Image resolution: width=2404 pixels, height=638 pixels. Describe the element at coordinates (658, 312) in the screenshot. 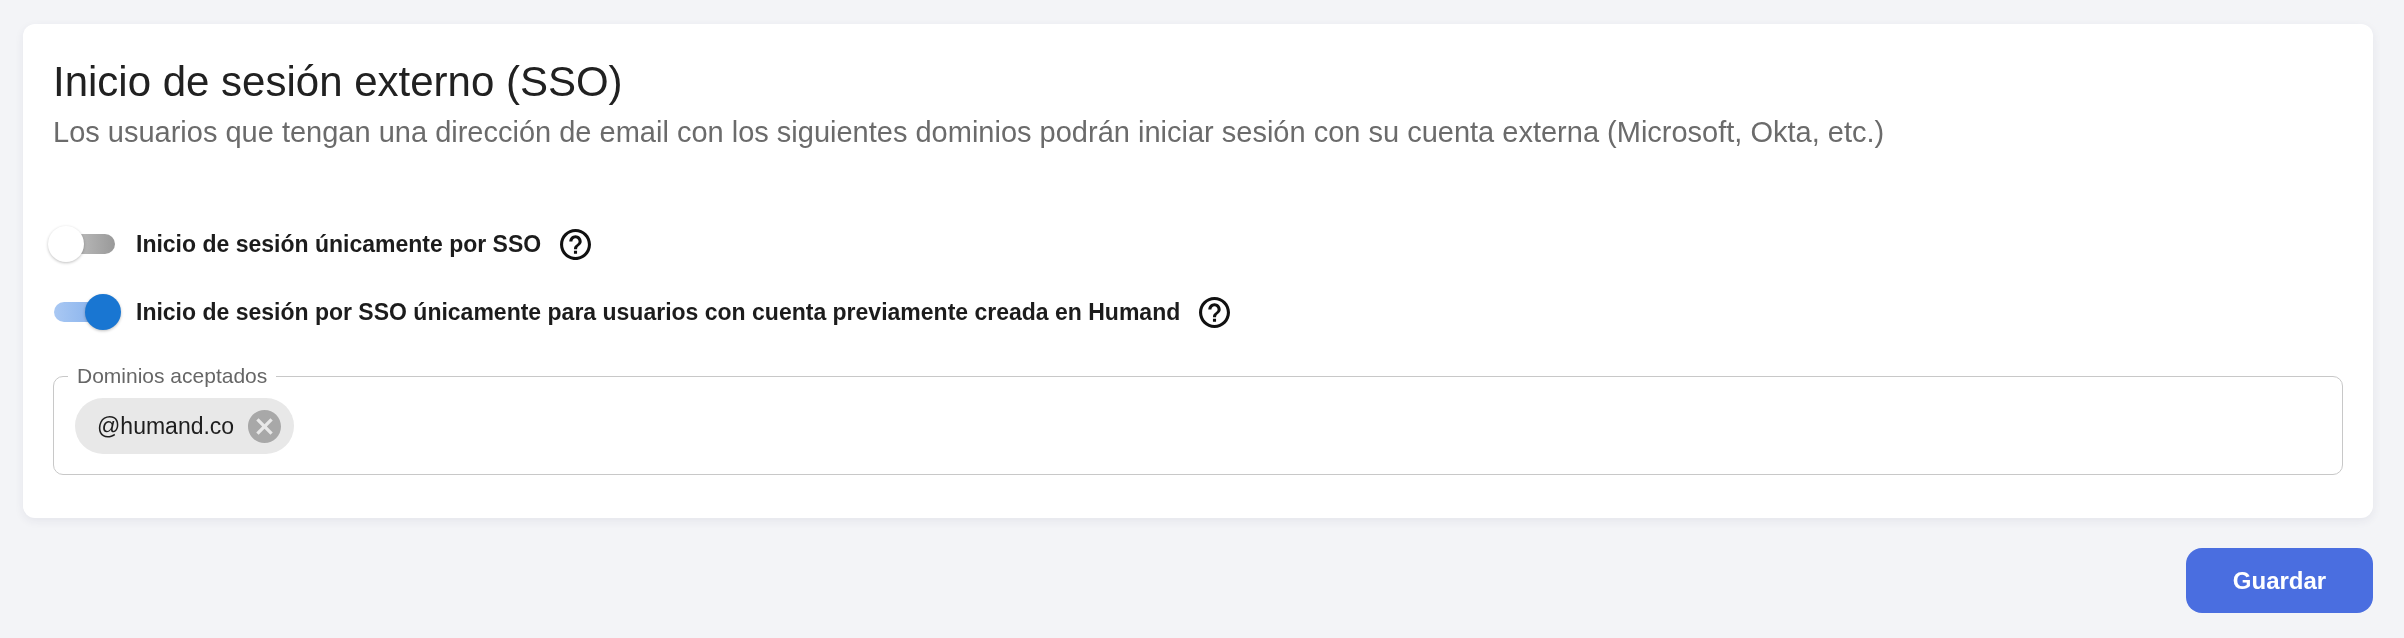

I see `option-label: Inicio de sesión por SSO únicamente para usuarios con cuenta previamente creada en Humand` at that location.